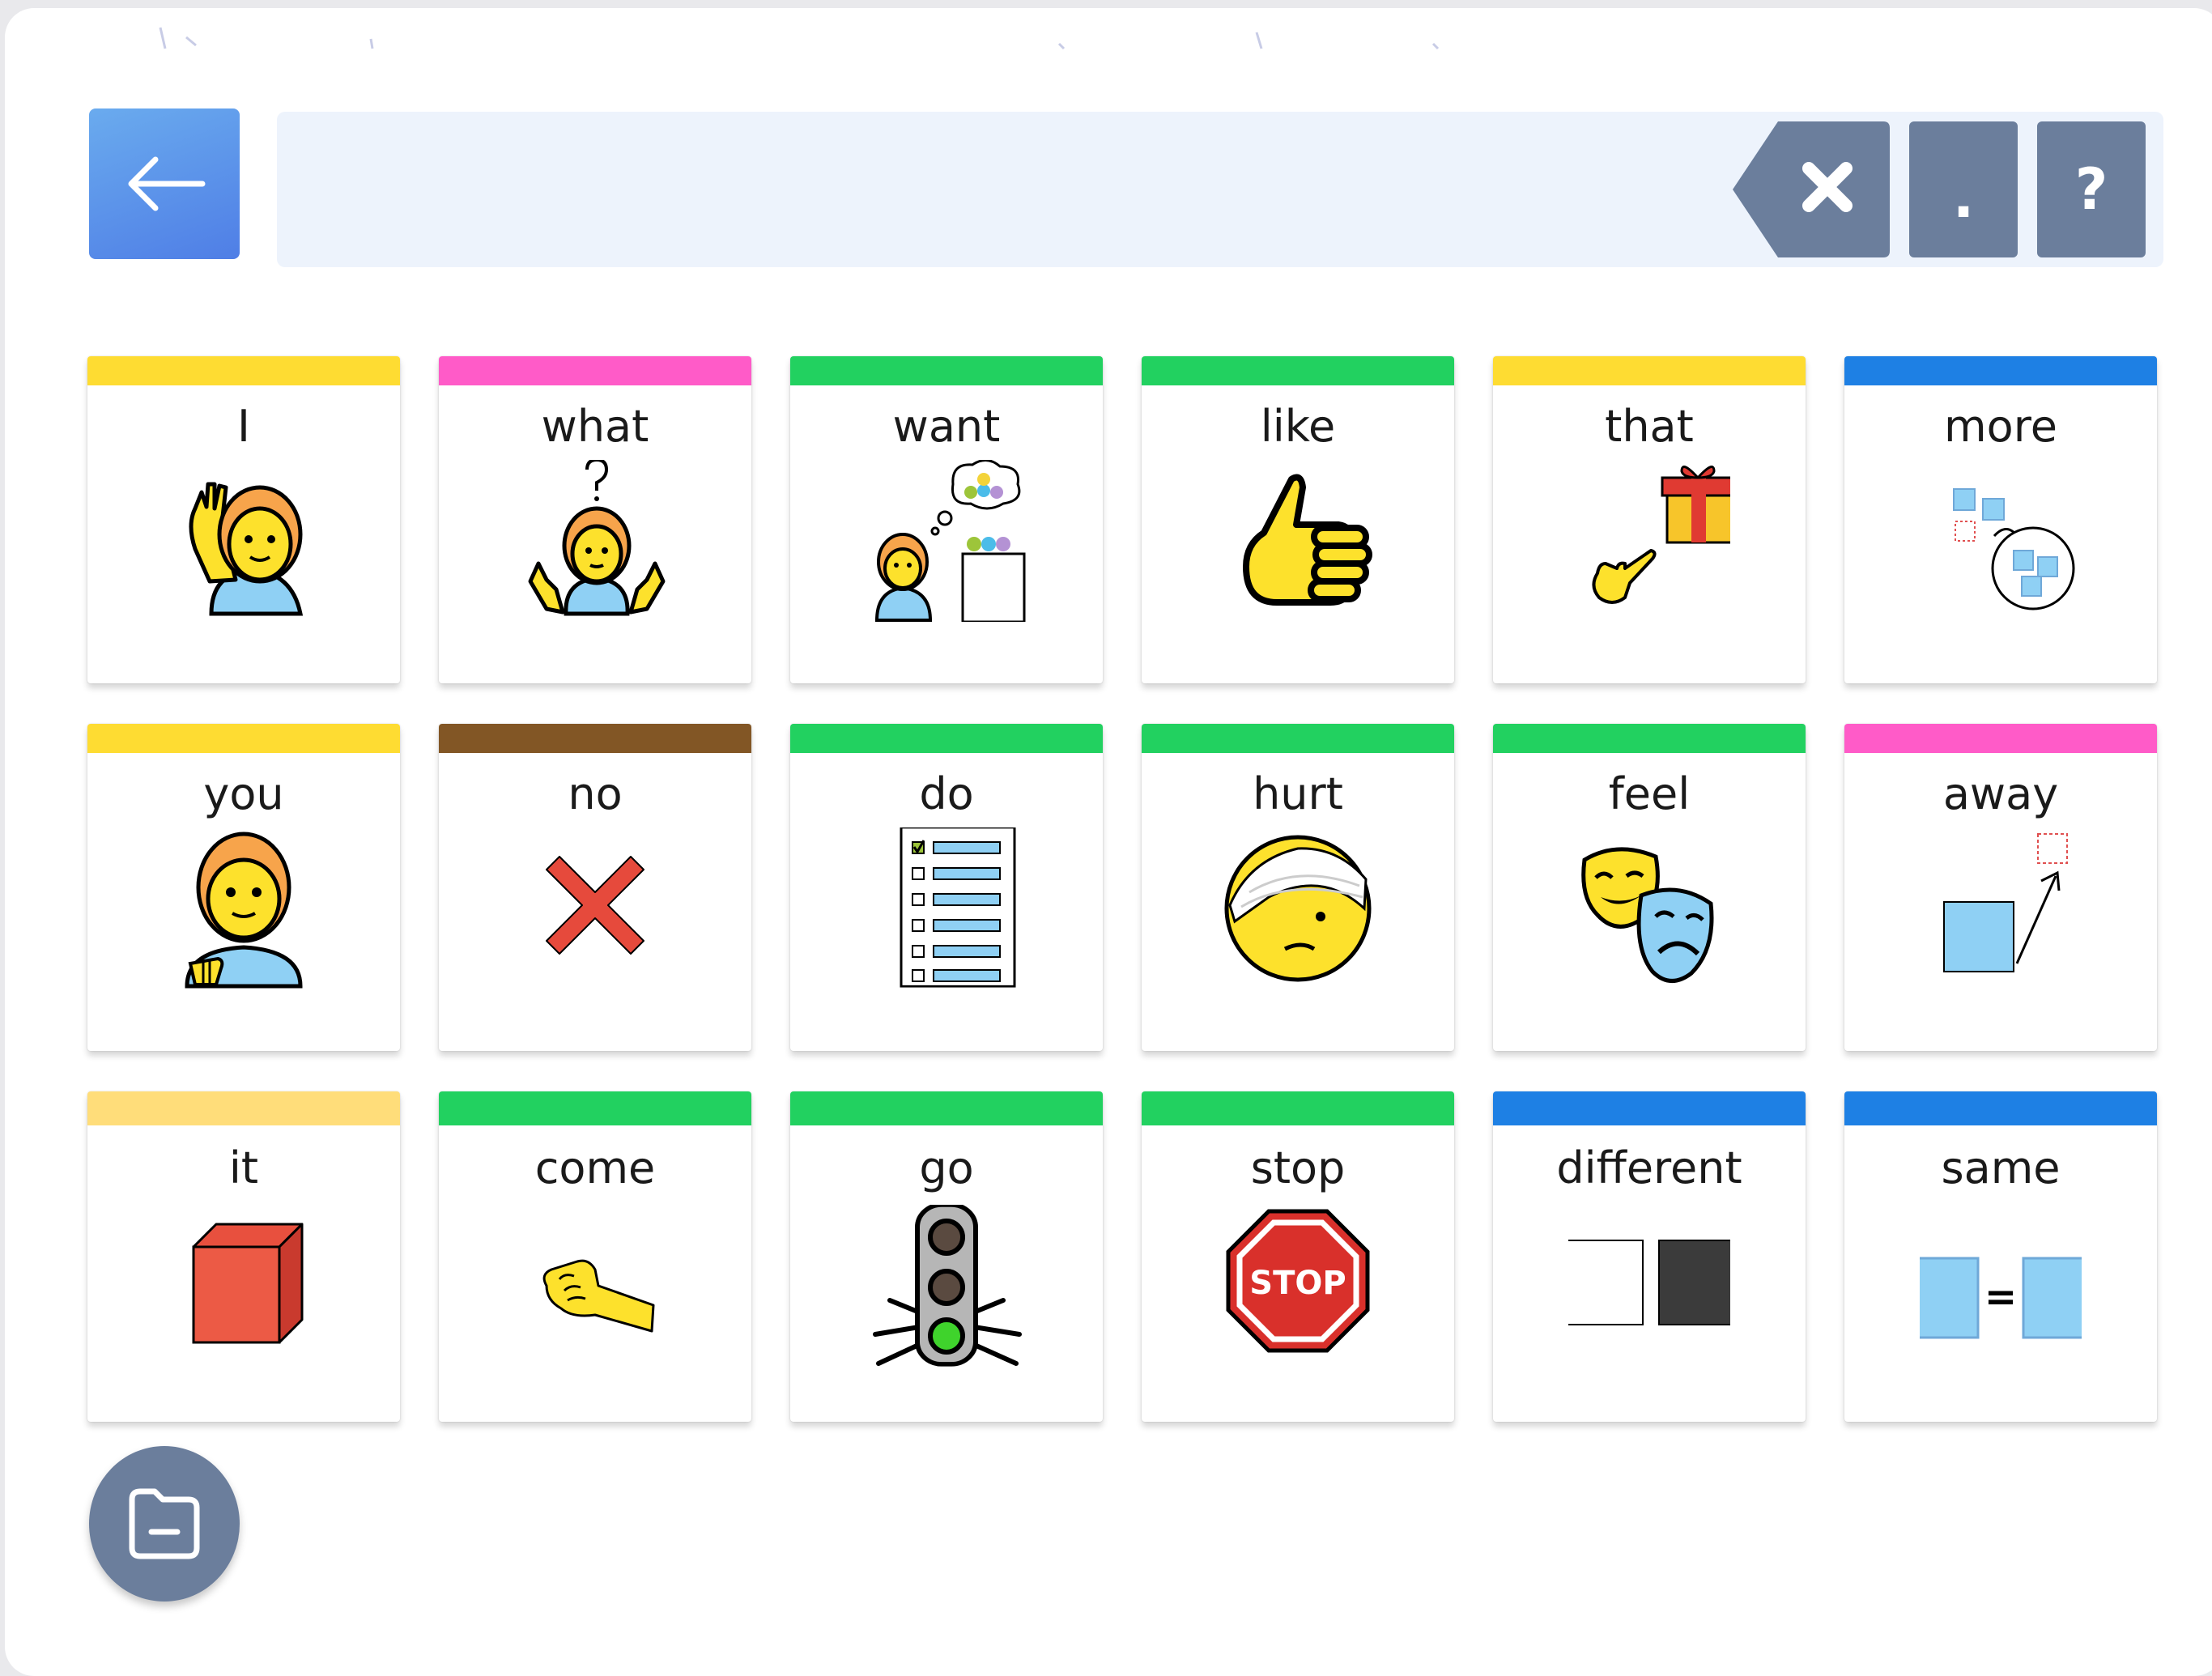  Describe the element at coordinates (1648, 915) in the screenshot. I see `theater-masks-icon` at that location.